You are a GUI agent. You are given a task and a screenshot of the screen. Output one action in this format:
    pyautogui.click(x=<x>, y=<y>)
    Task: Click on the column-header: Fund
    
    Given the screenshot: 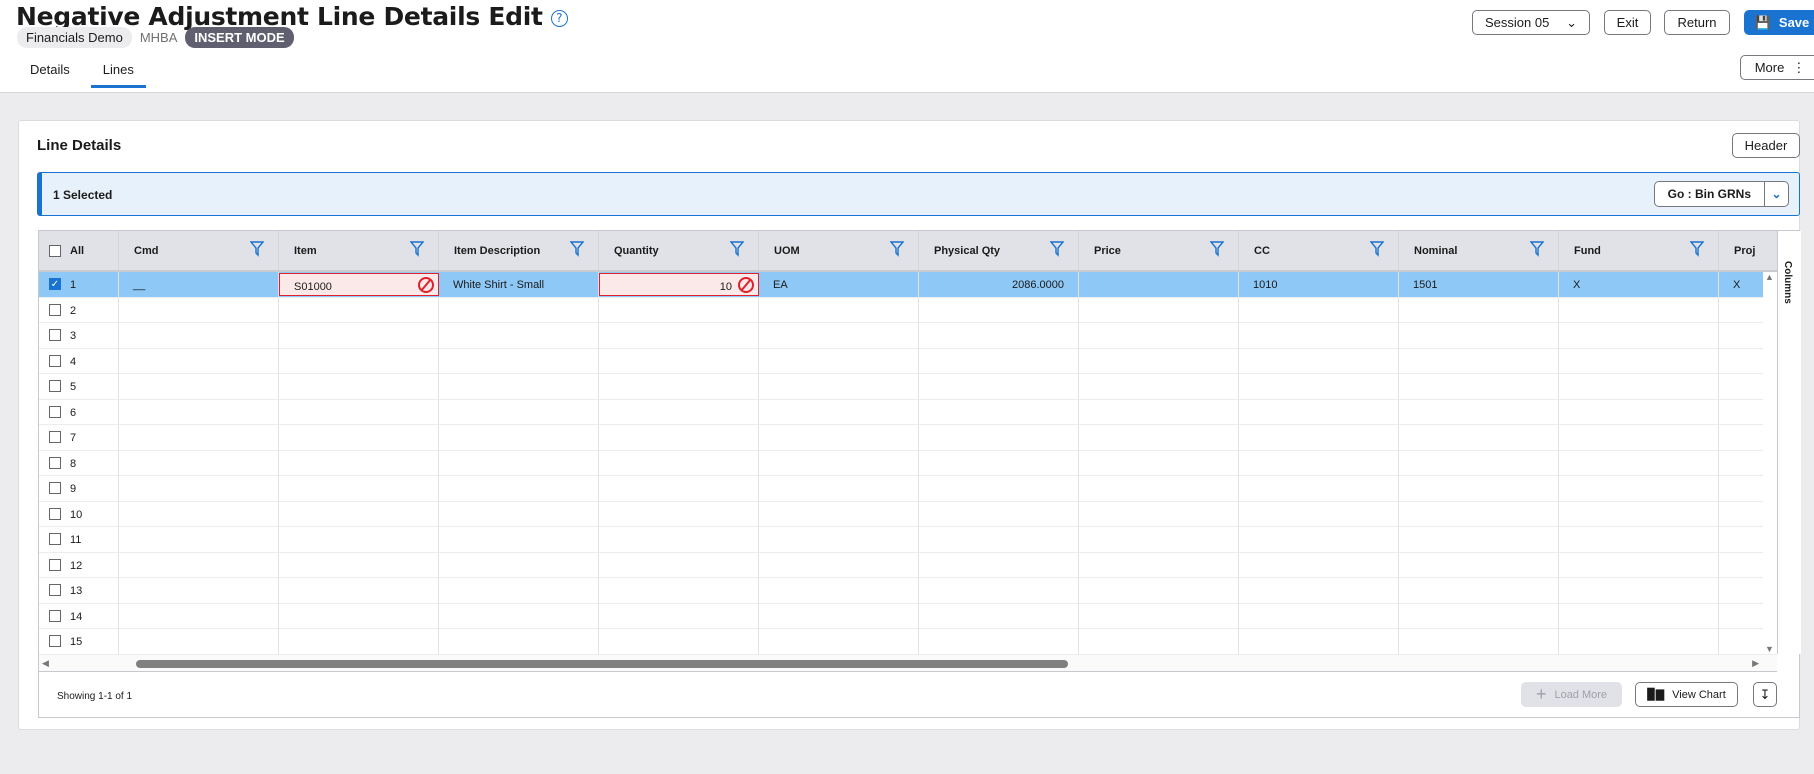 What is the action you would take?
    pyautogui.click(x=1639, y=250)
    